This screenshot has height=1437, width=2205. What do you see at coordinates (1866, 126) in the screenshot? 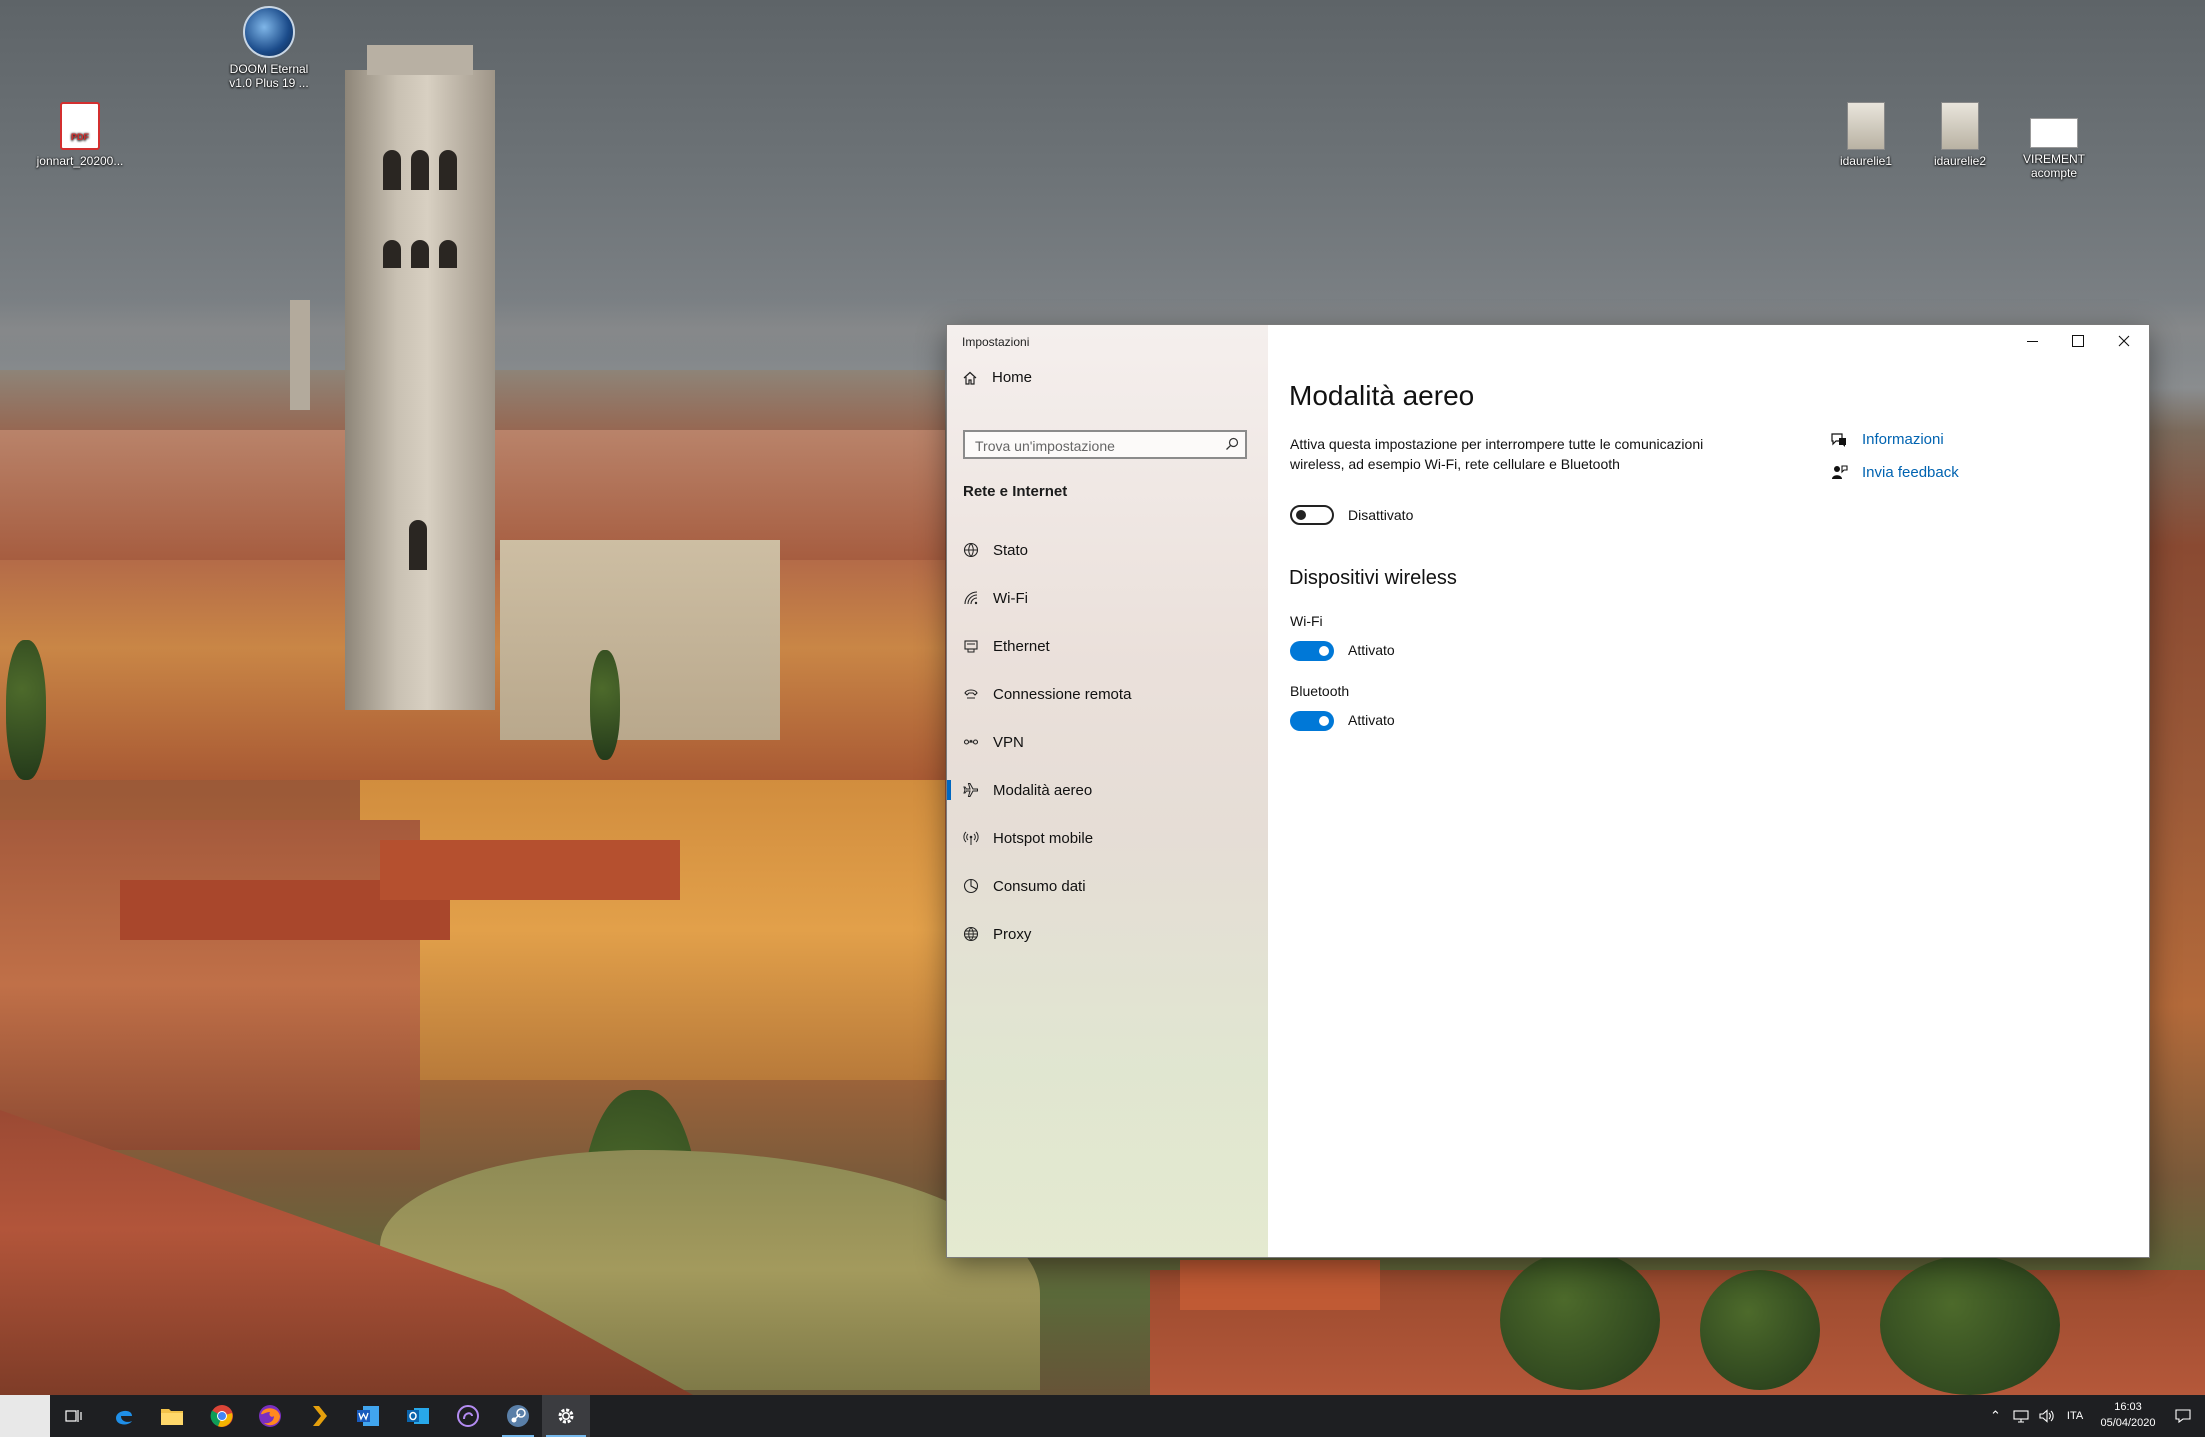
I see `image-file-icon` at bounding box center [1866, 126].